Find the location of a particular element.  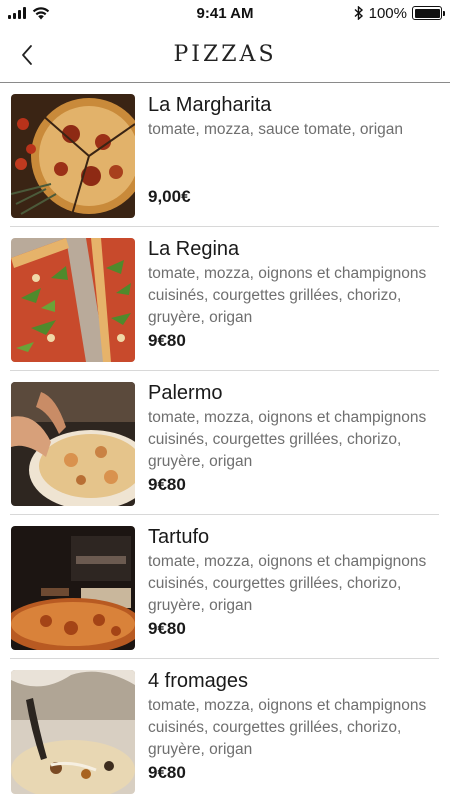

pizza-price: 9,00€ is located at coordinates (169, 196).